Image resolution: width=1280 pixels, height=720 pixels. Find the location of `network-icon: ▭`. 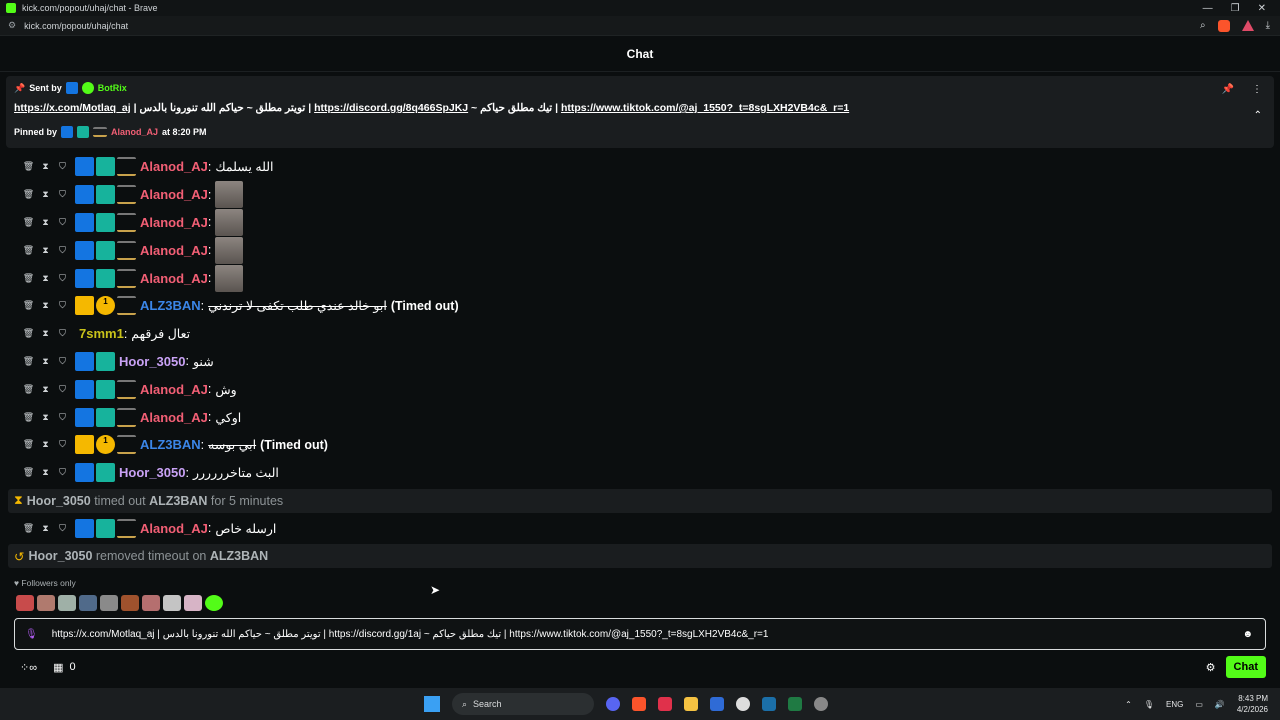

network-icon: ▭ is located at coordinates (1199, 704).